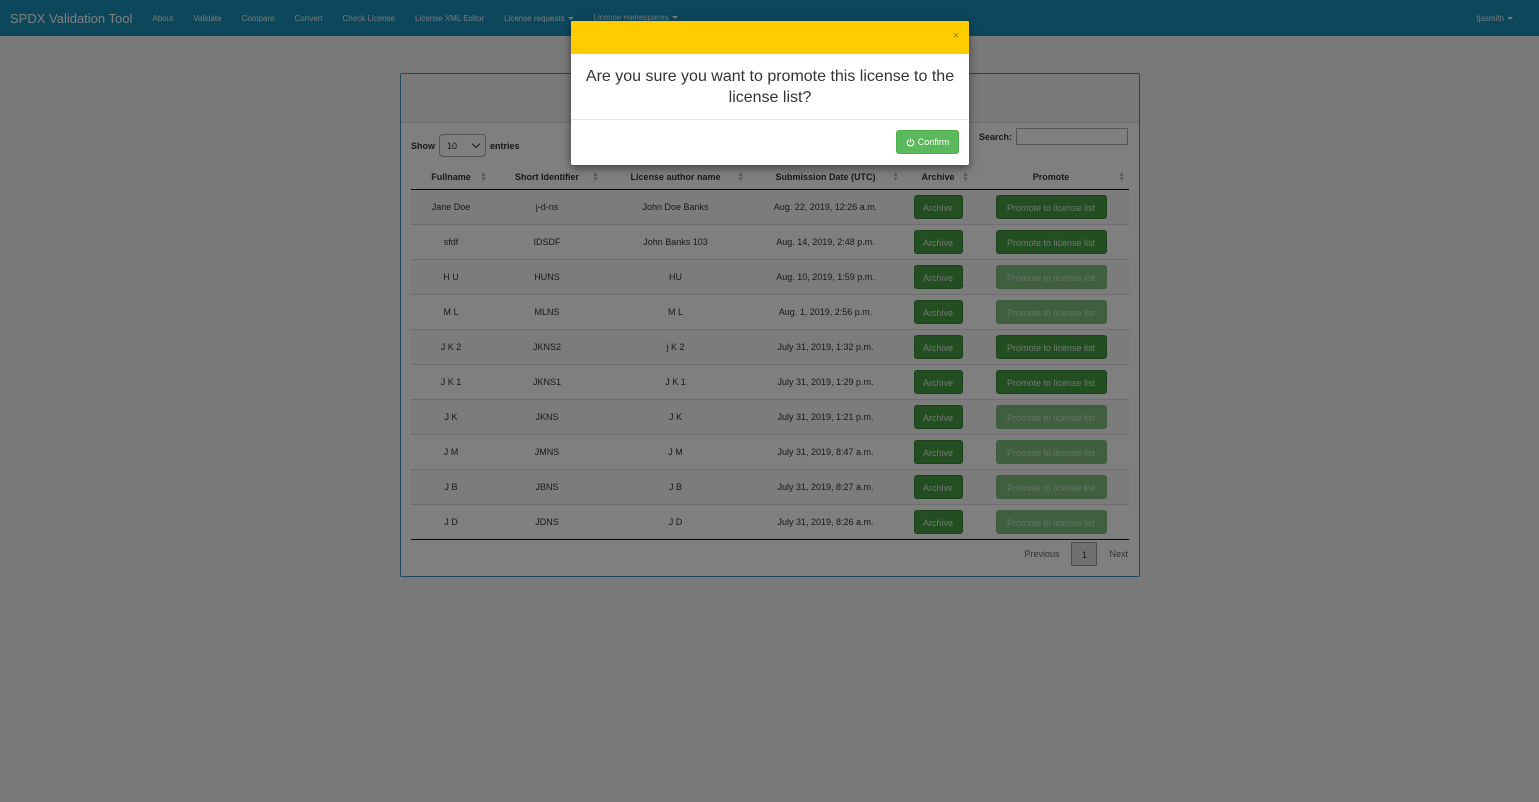  What do you see at coordinates (770, 37) in the screenshot?
I see `modal-header: ×` at bounding box center [770, 37].